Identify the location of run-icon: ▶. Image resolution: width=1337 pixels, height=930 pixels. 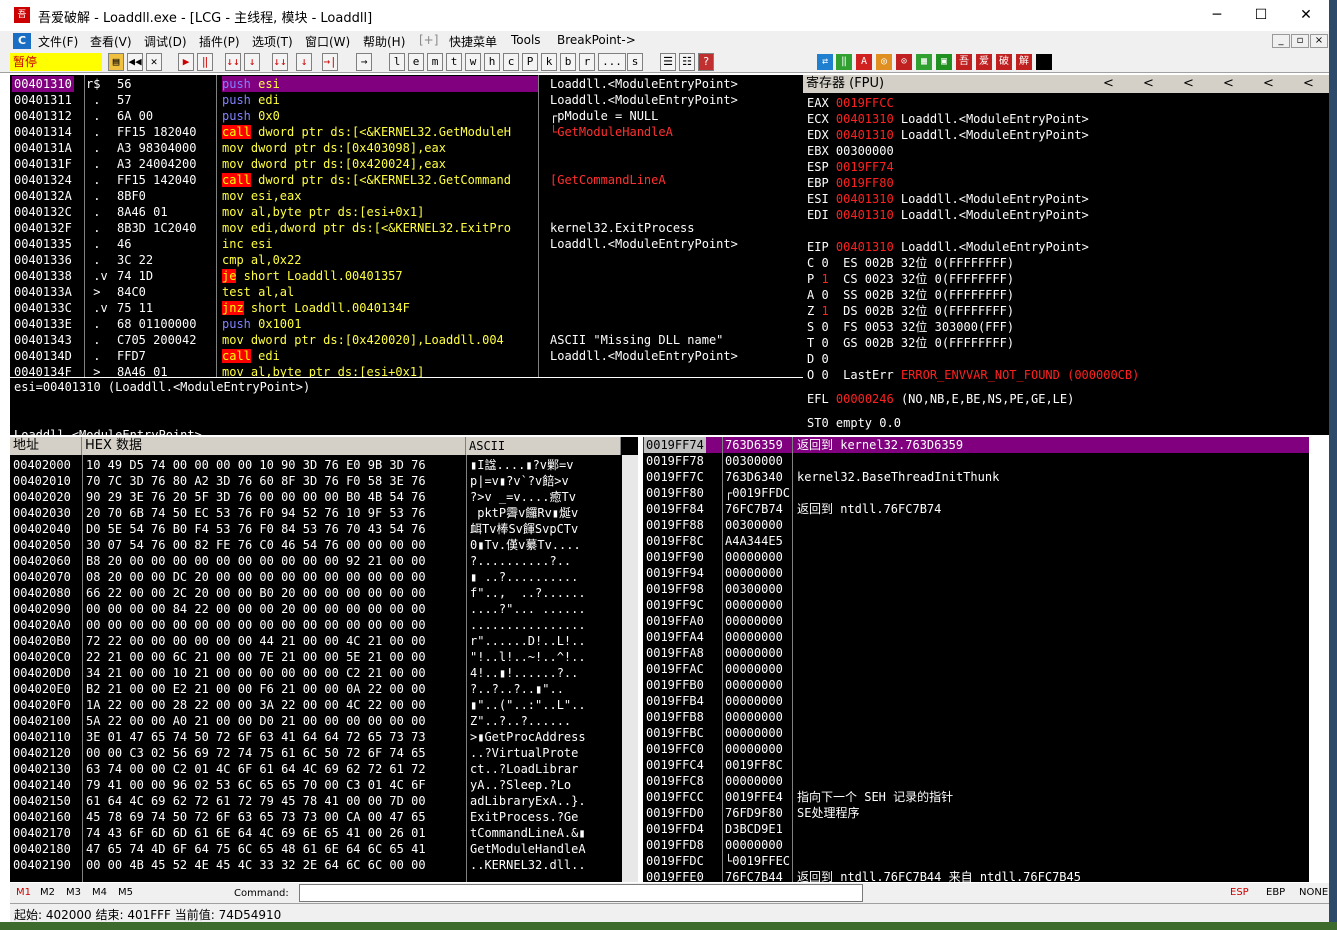
(186, 62).